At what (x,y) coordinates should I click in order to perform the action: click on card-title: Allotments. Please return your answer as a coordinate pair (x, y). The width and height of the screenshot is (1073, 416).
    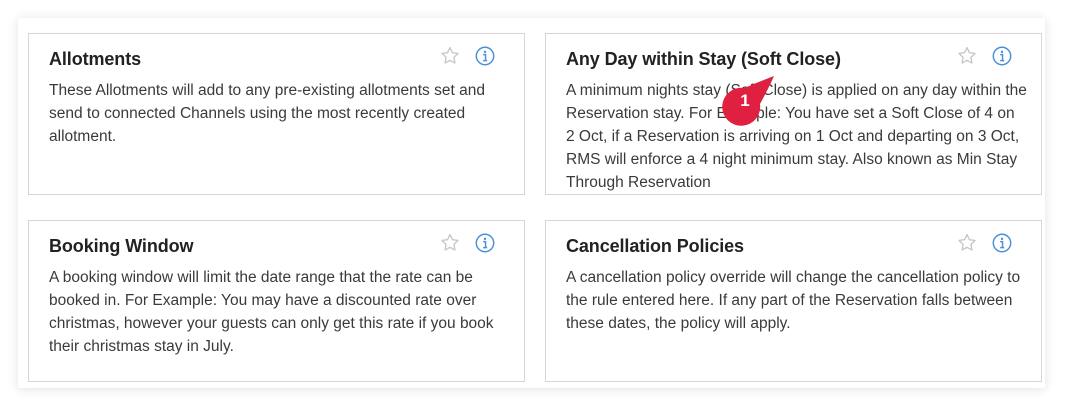
    Looking at the image, I should click on (95, 59).